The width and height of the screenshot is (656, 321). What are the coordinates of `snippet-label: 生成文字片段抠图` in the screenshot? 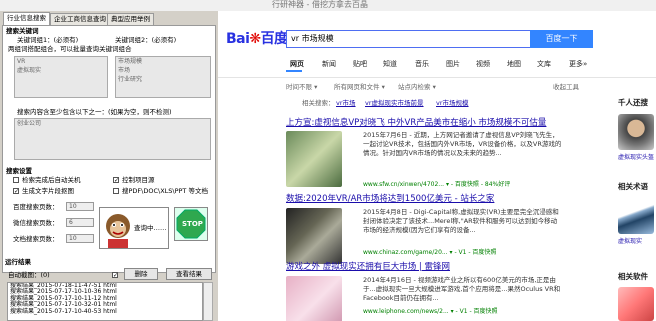 It's located at (48, 191).